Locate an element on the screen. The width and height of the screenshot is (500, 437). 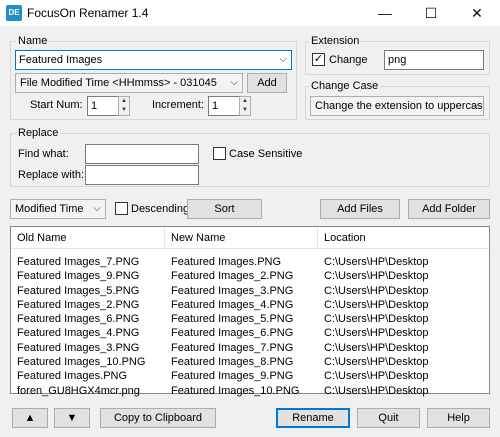
old-name-cell: Featured Images_6.PNG is located at coordinates (78, 319).